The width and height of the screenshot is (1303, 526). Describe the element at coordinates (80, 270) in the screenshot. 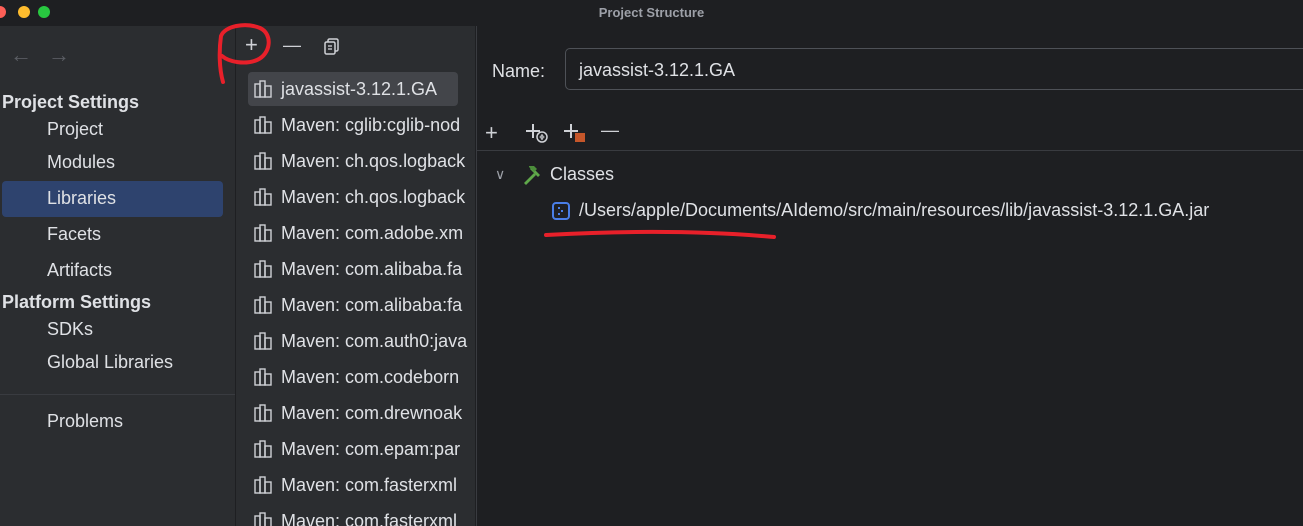

I see `sidebar-item-label: Artifacts` at that location.